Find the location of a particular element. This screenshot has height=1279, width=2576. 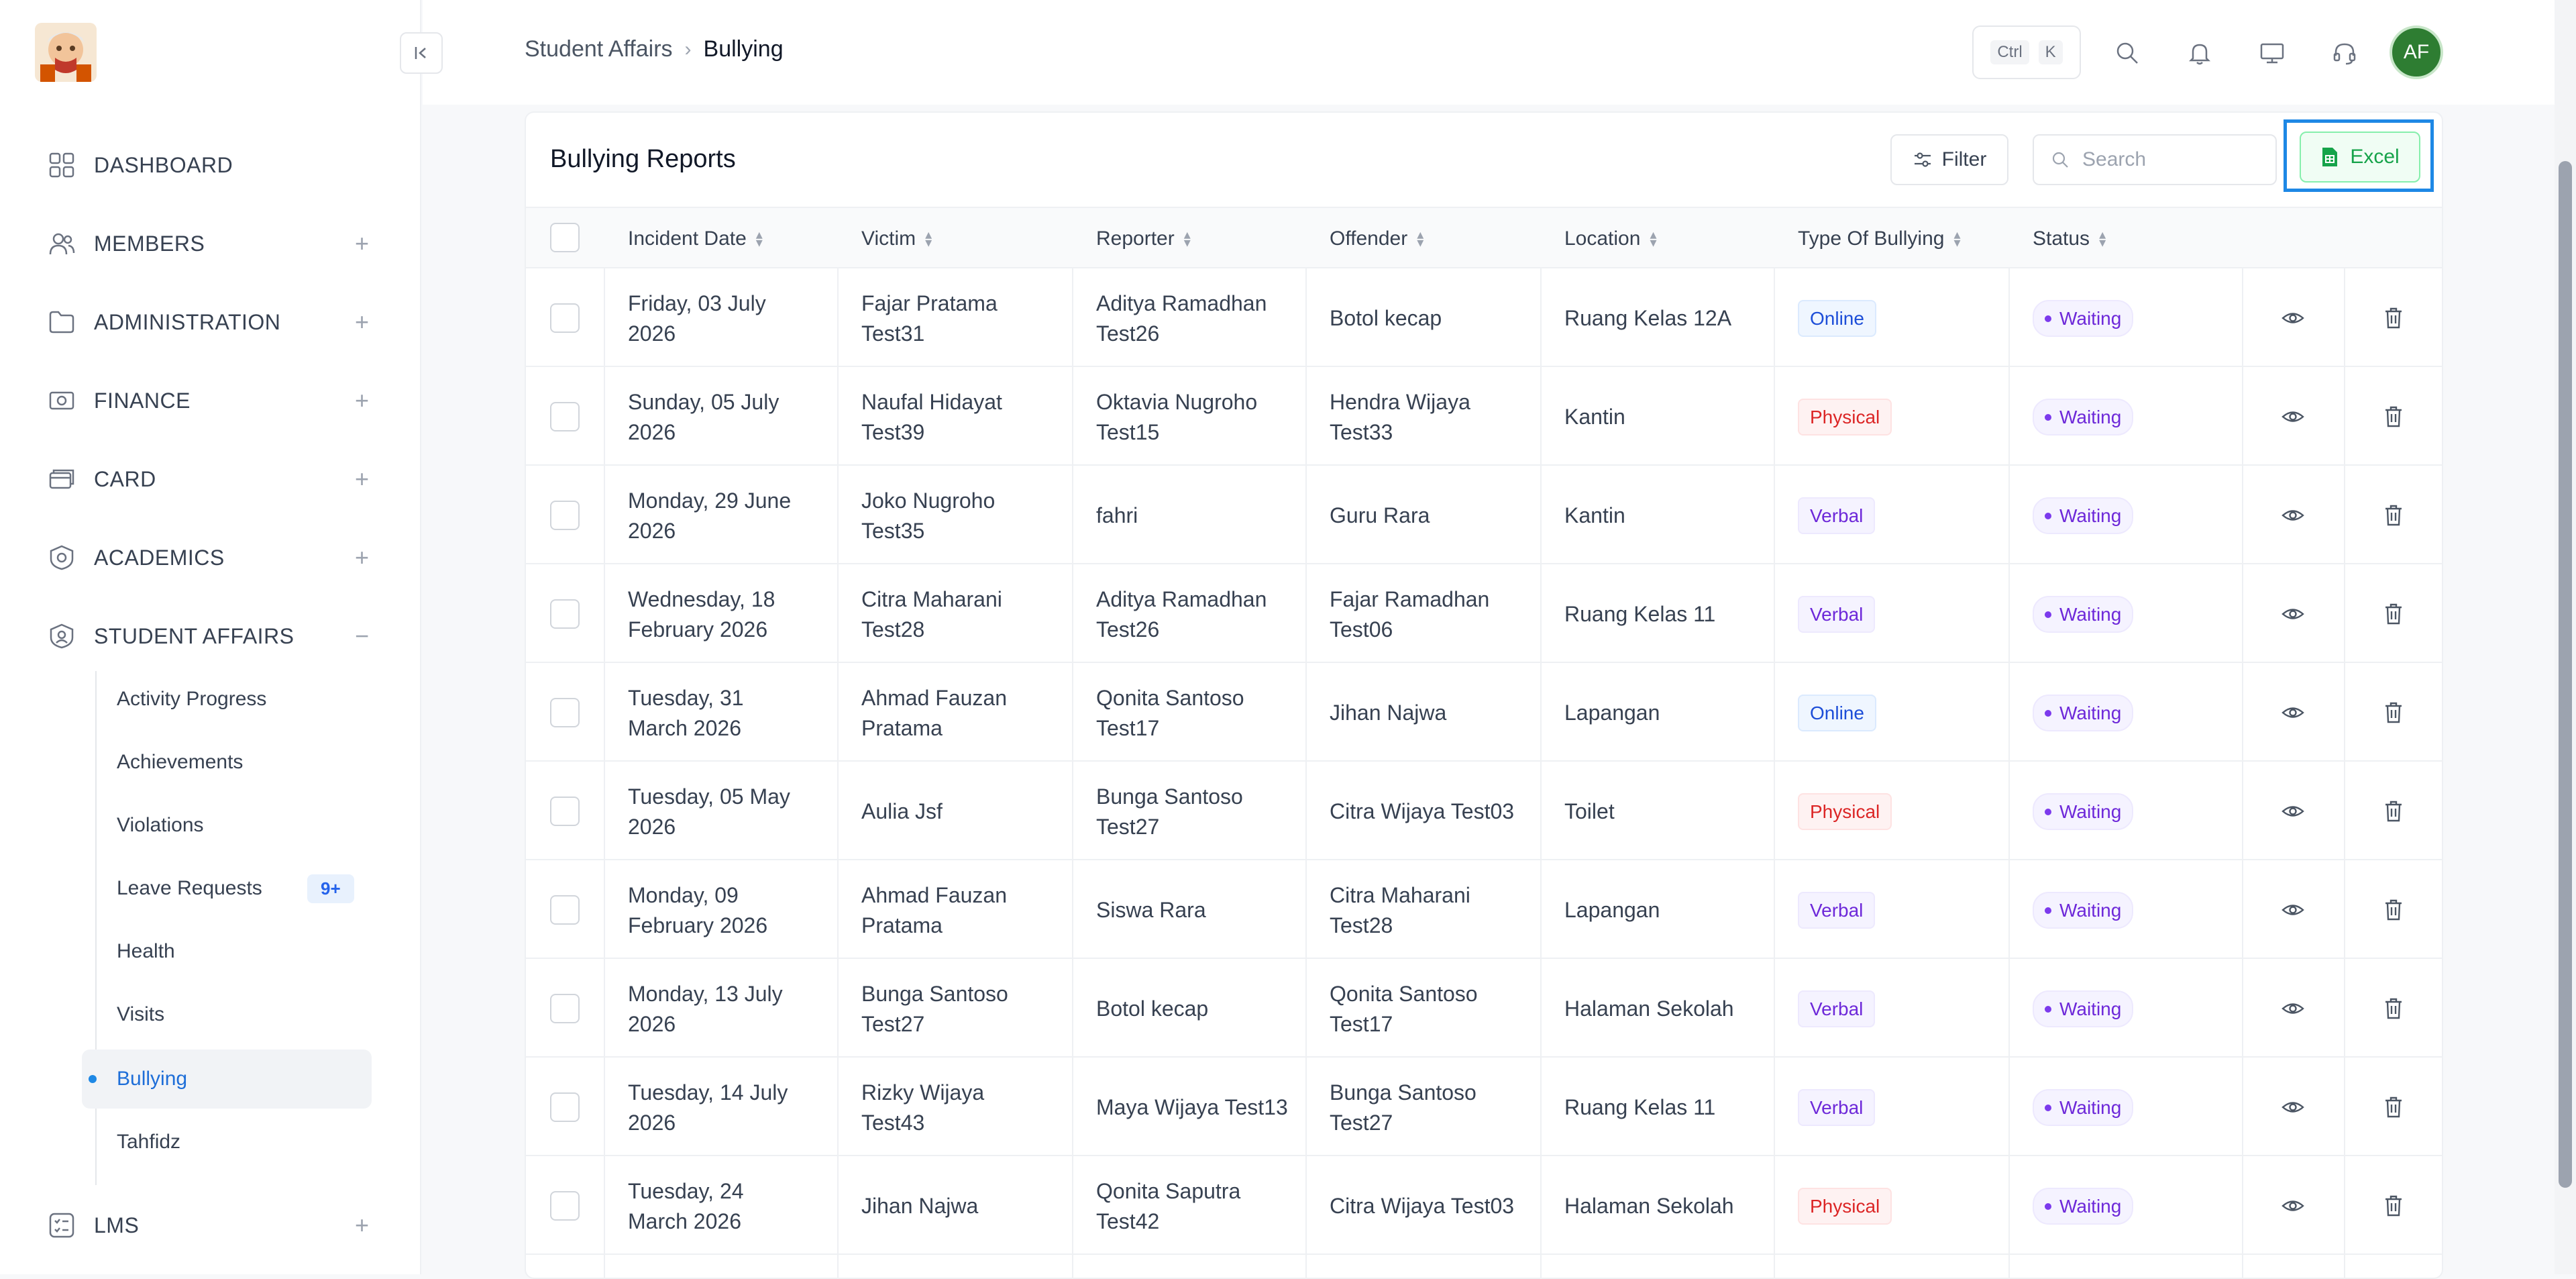

bell-icon is located at coordinates (2199, 53).